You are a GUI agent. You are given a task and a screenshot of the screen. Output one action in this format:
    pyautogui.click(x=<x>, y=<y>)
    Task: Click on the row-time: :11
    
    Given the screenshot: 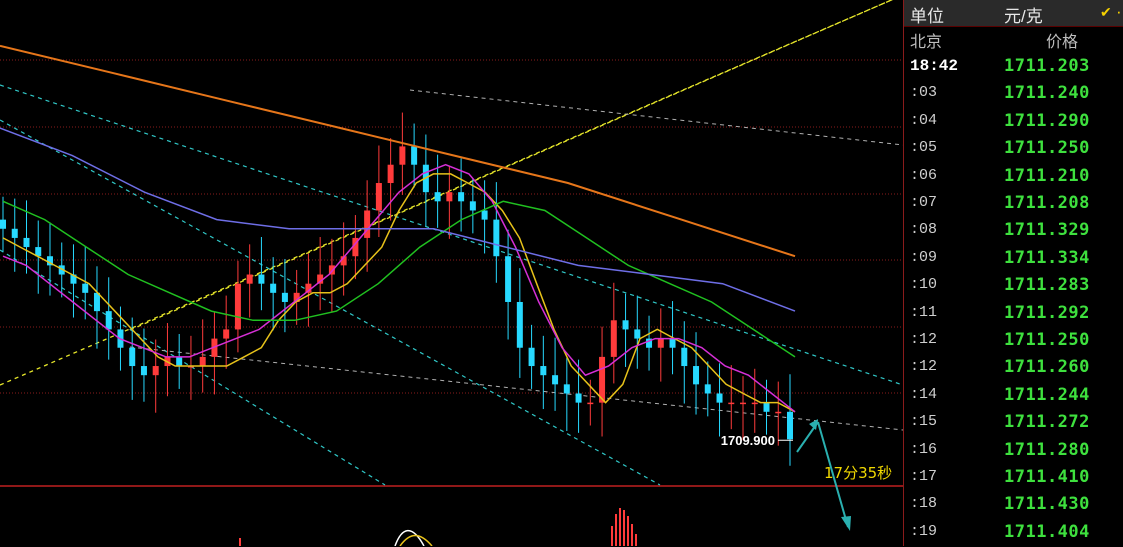 What is the action you would take?
    pyautogui.click(x=924, y=312)
    